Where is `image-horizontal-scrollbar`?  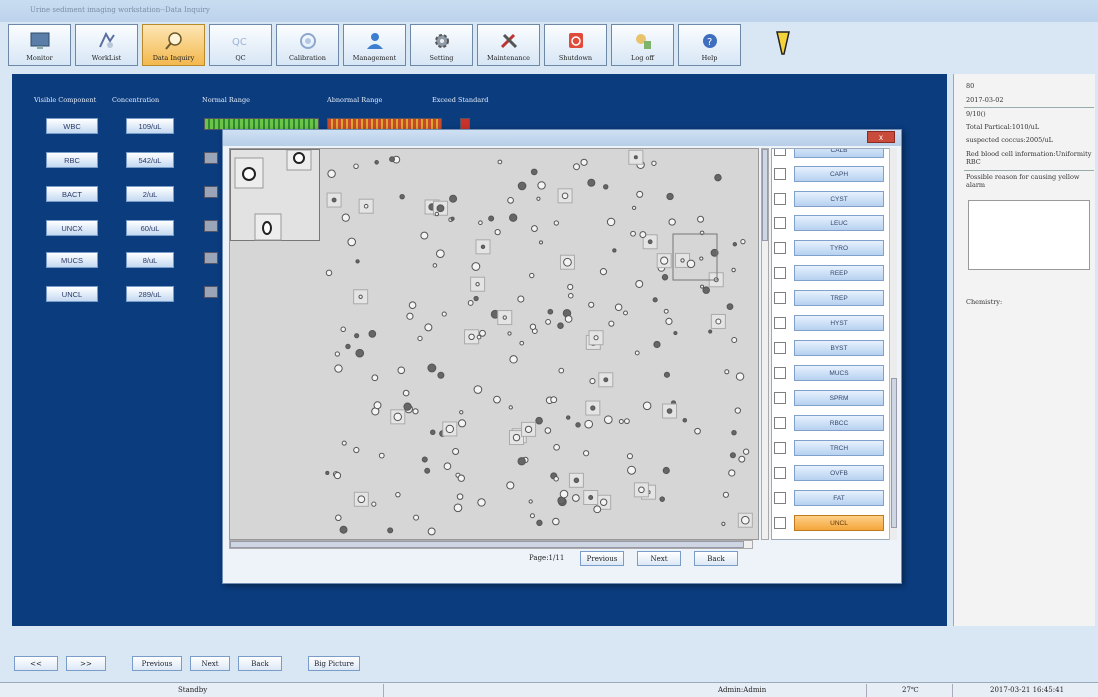 image-horizontal-scrollbar is located at coordinates (491, 544).